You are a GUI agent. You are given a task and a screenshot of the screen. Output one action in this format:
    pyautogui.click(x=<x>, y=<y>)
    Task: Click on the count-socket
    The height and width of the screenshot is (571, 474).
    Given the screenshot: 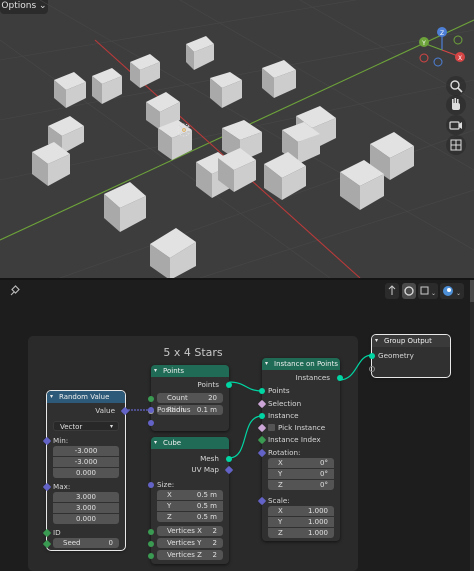 What is the action you would take?
    pyautogui.click(x=151, y=398)
    